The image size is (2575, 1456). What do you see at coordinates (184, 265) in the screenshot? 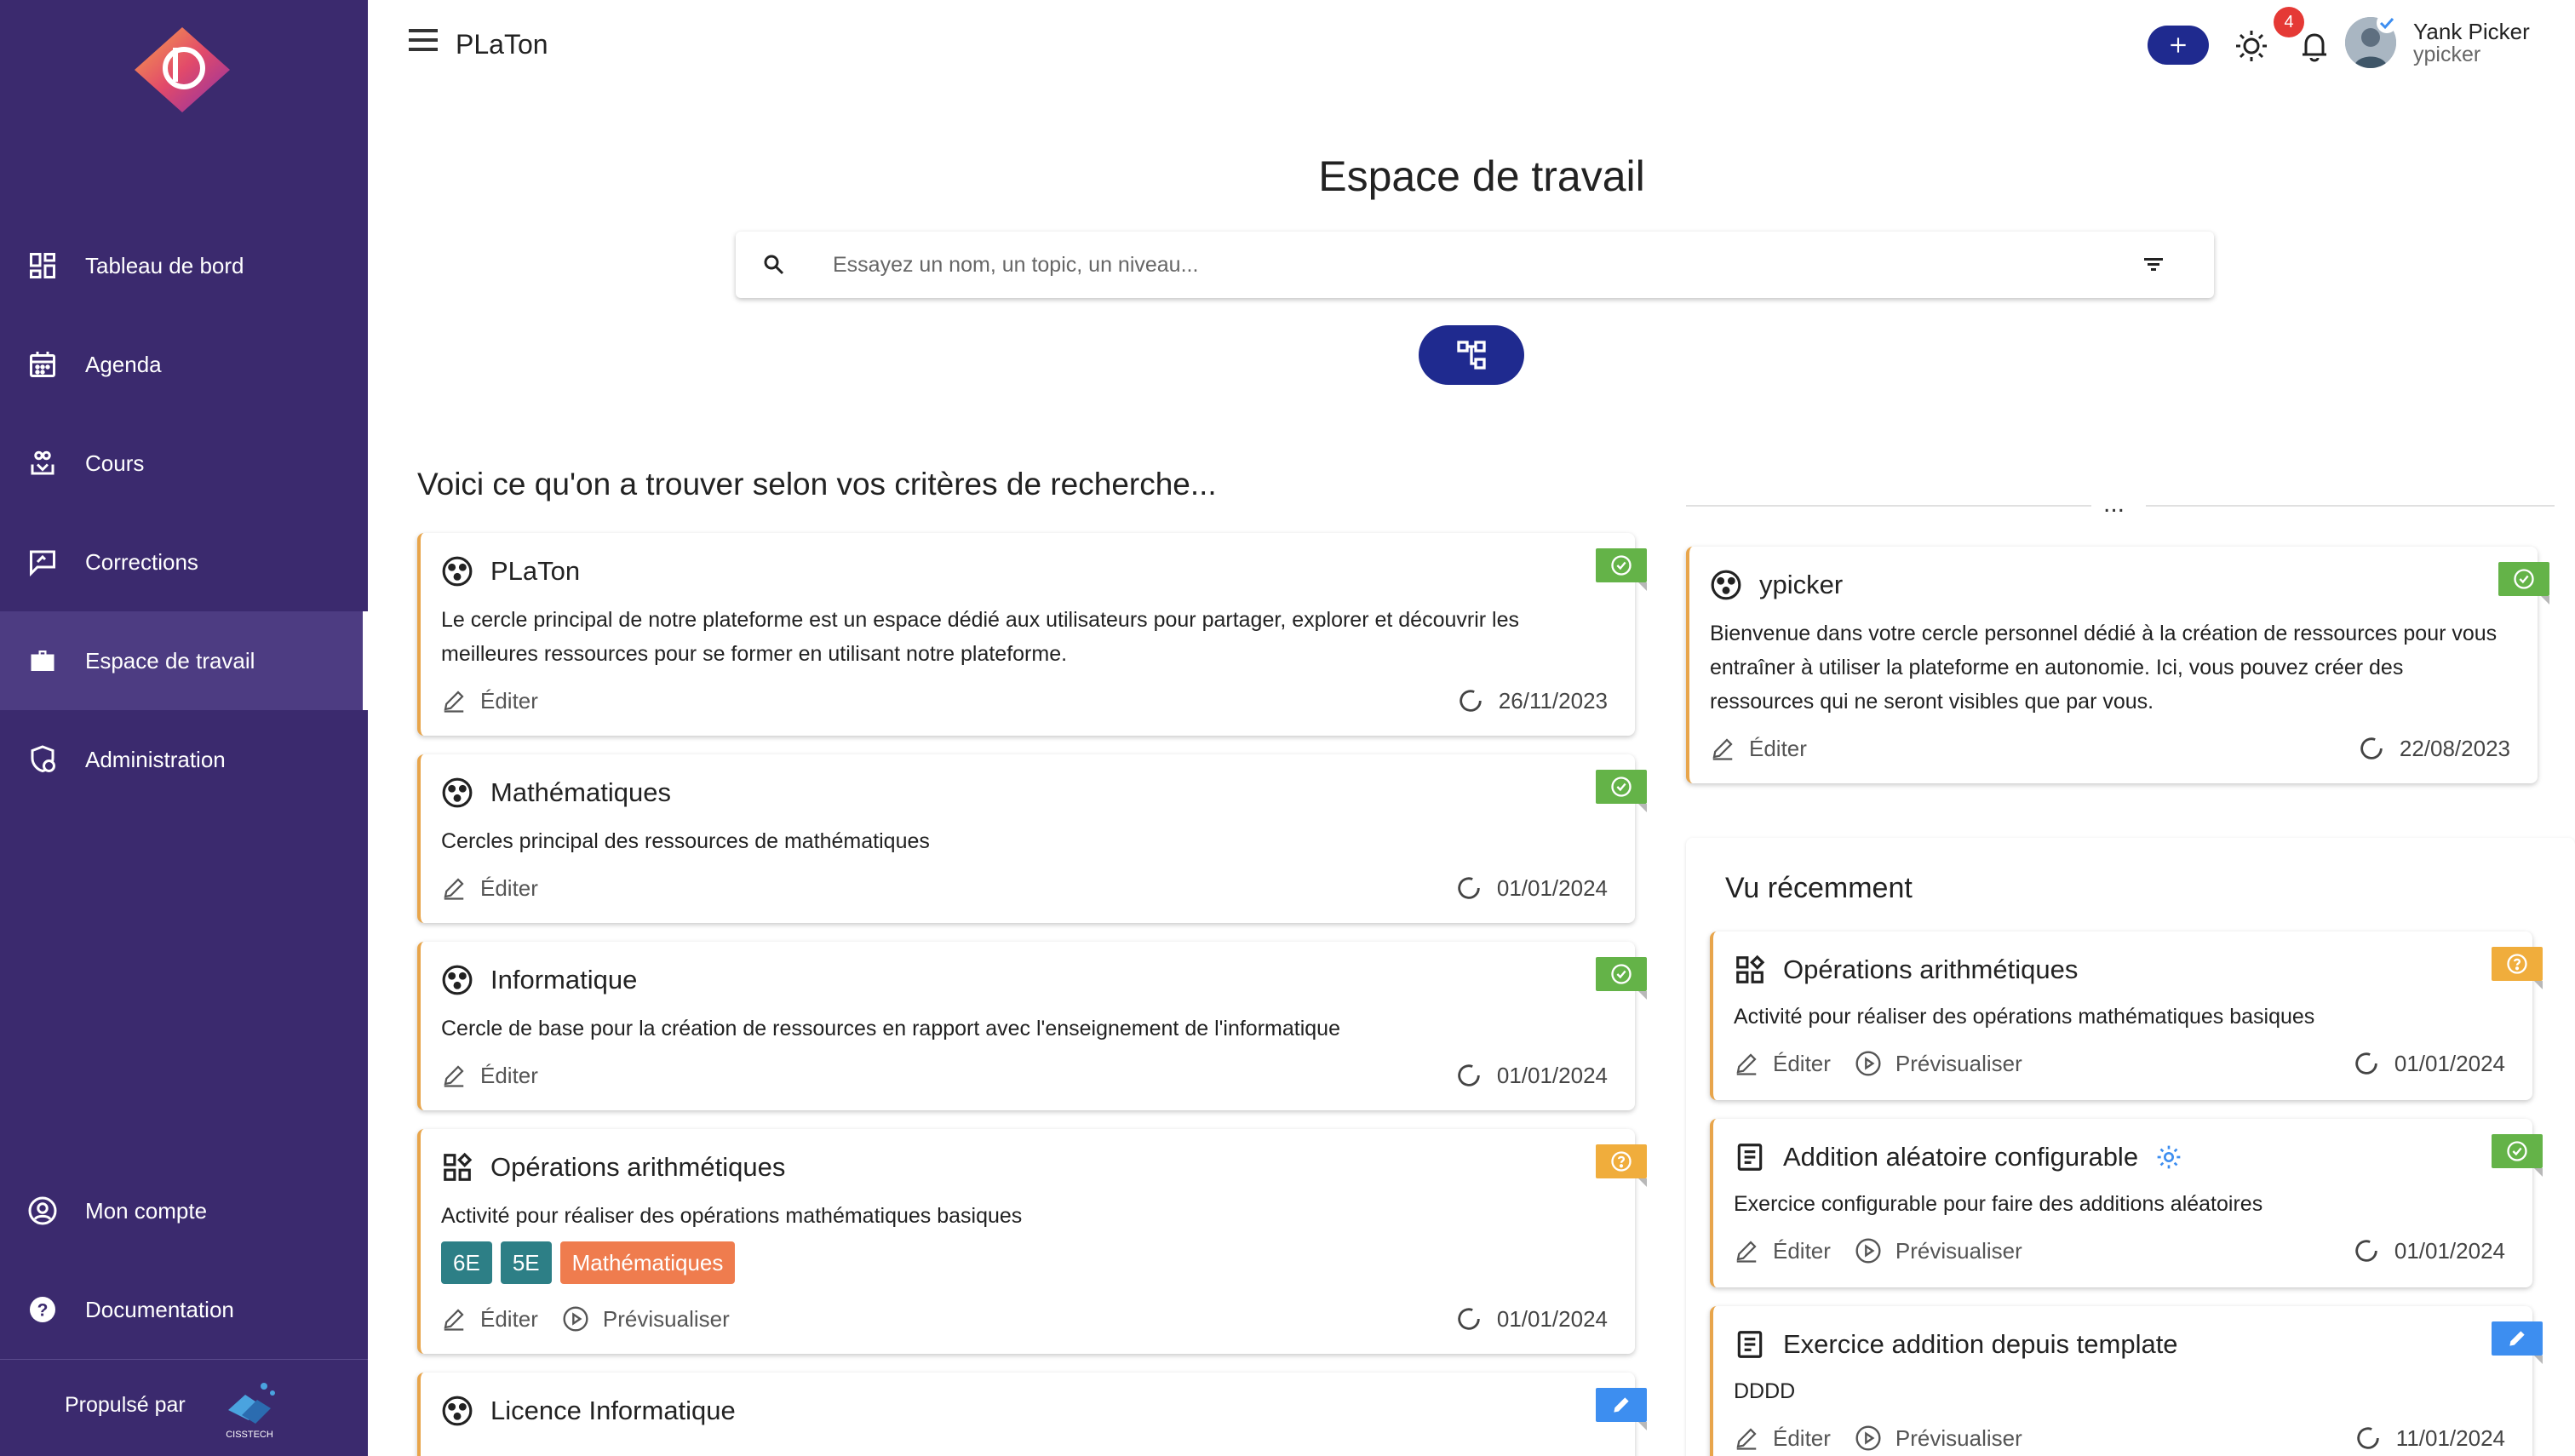
I see `sidebar-item-dashboard: Tableau de bord` at bounding box center [184, 265].